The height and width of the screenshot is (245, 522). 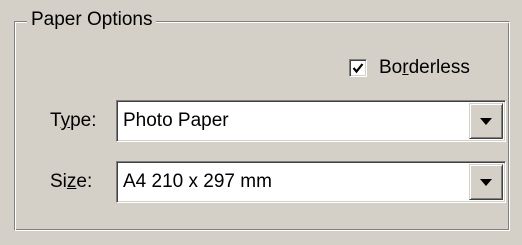 What do you see at coordinates (176, 120) in the screenshot?
I see `paper-type-value: Photo Paper` at bounding box center [176, 120].